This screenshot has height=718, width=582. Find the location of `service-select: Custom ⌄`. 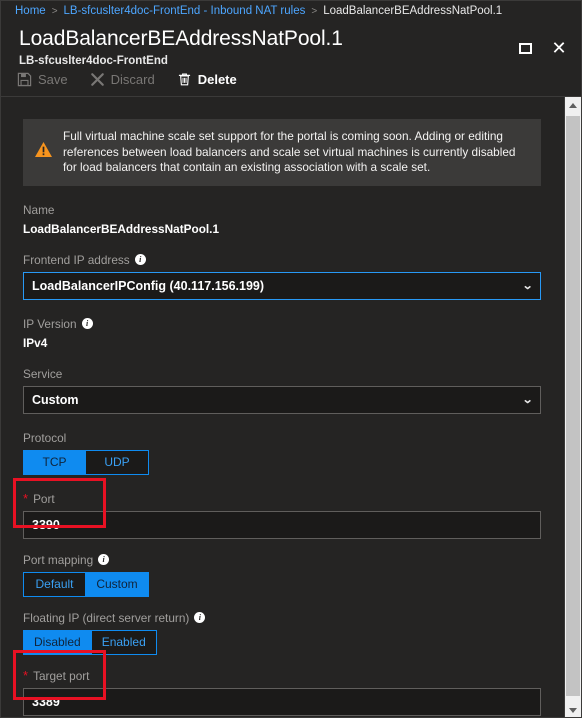

service-select: Custom ⌄ is located at coordinates (282, 399).